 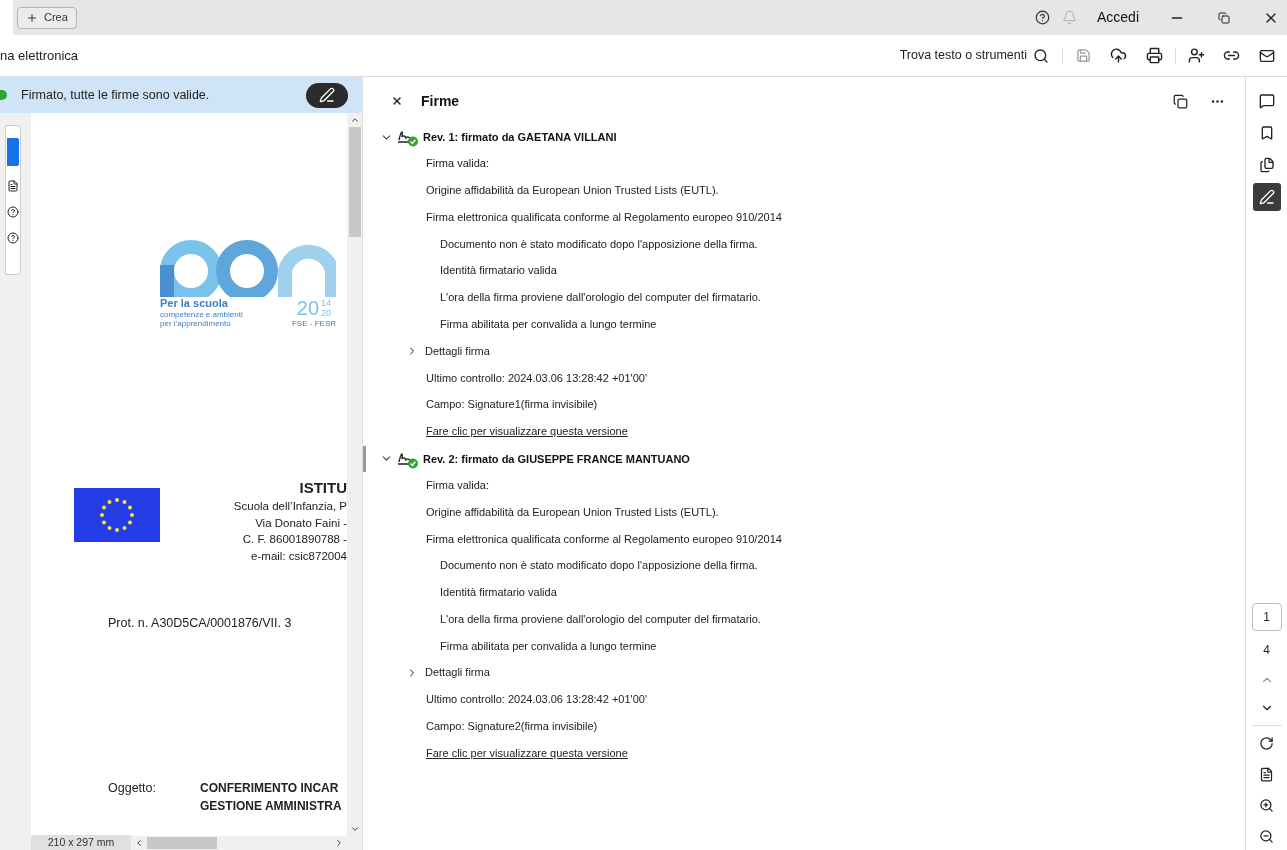 I want to click on sign-in-button: Accedi, so click(x=1117, y=17).